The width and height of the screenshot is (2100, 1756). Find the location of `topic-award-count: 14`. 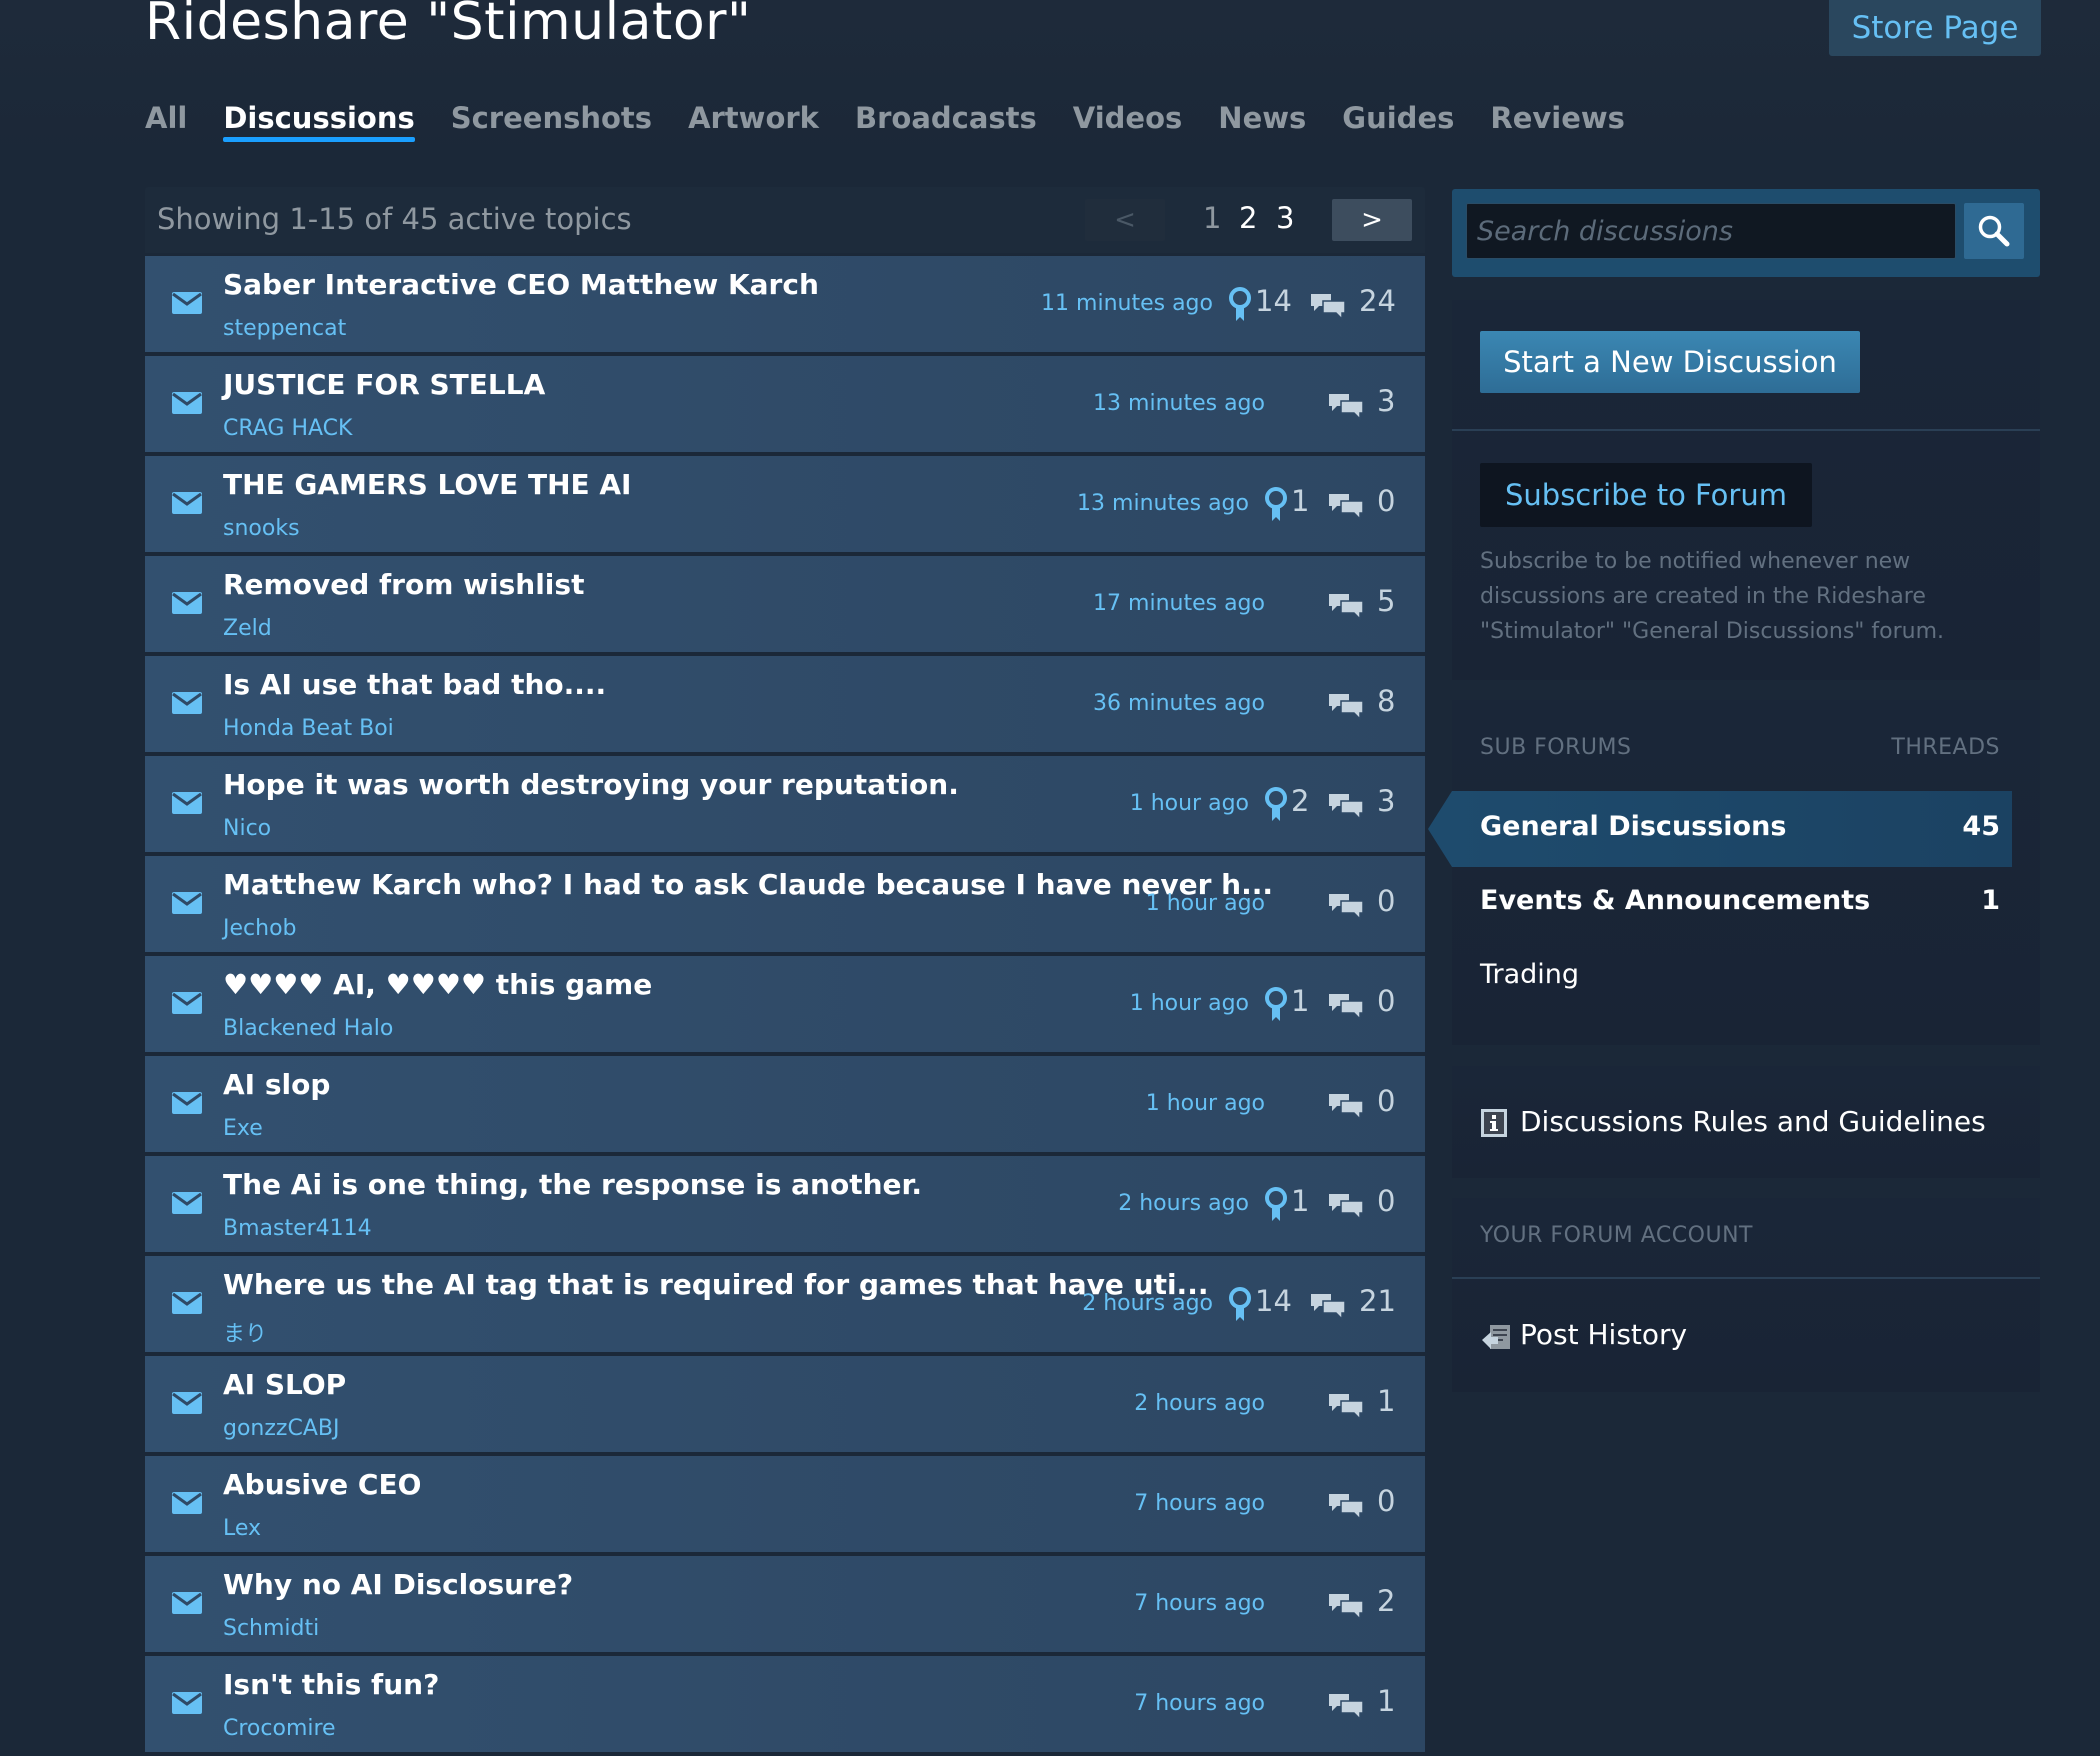

topic-award-count: 14 is located at coordinates (1273, 1301).